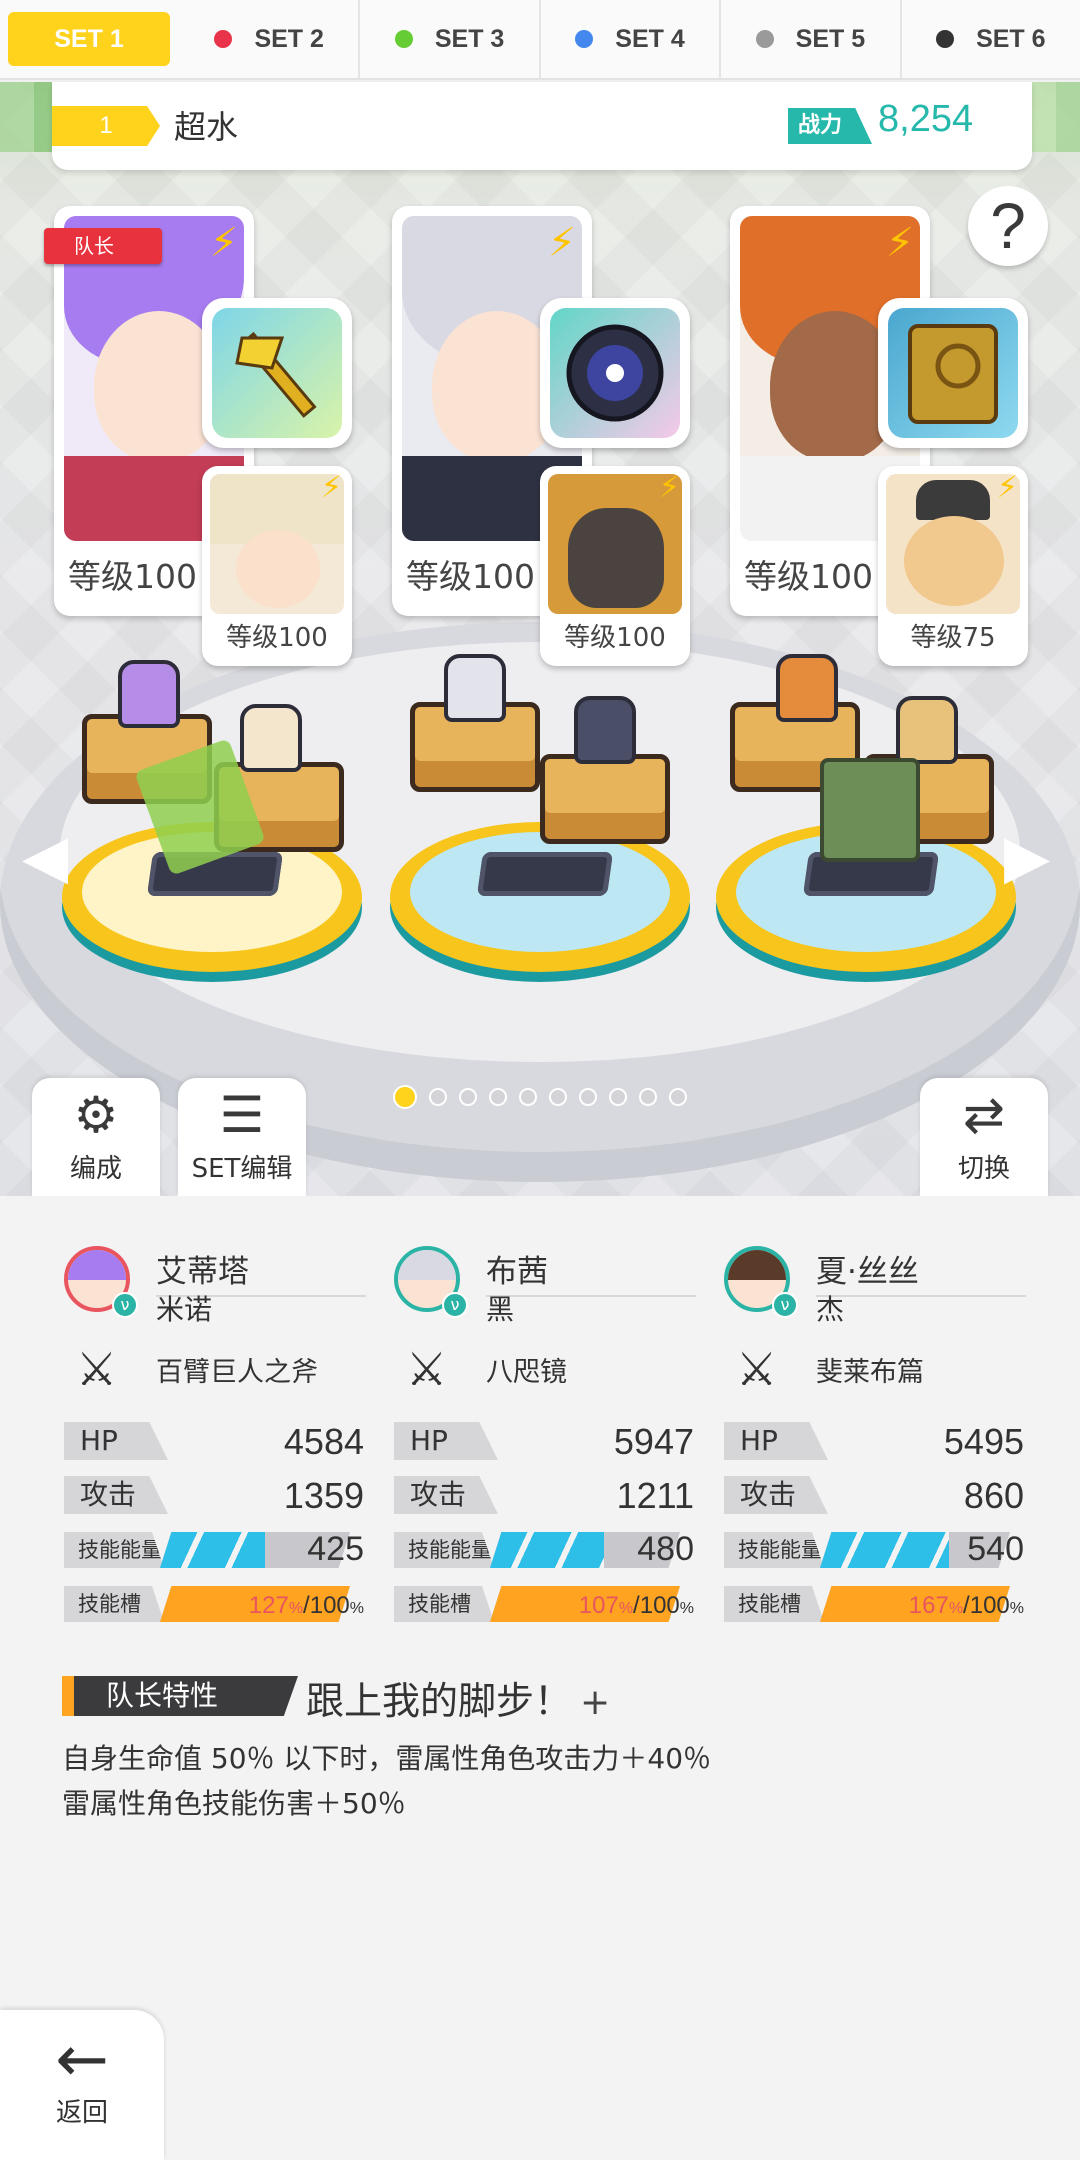  Describe the element at coordinates (605, 799) in the screenshot. I see `pedestal` at that location.